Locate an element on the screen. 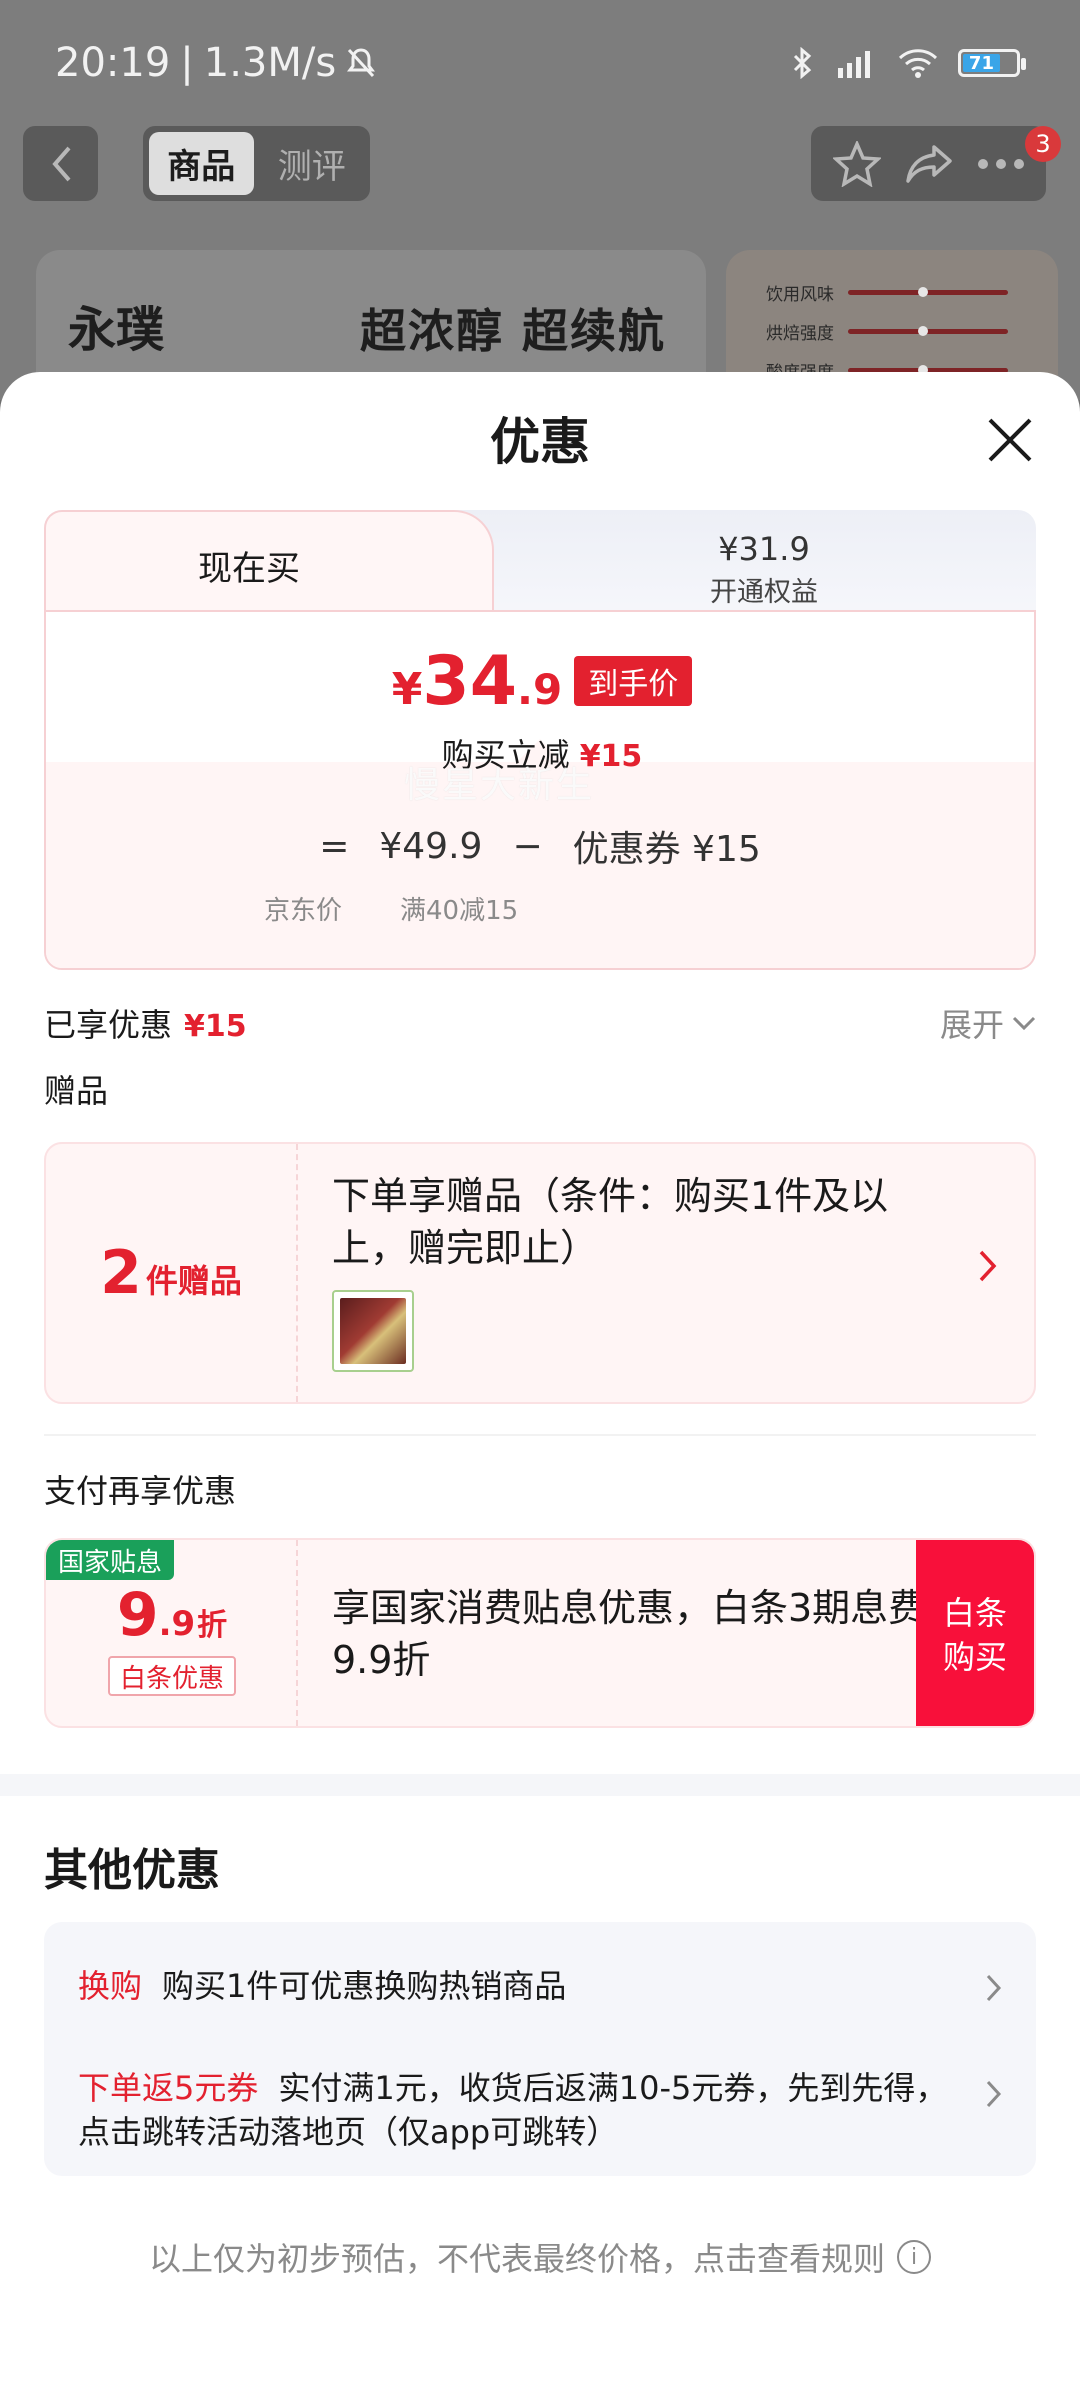  formula-equals: = is located at coordinates (334, 846).